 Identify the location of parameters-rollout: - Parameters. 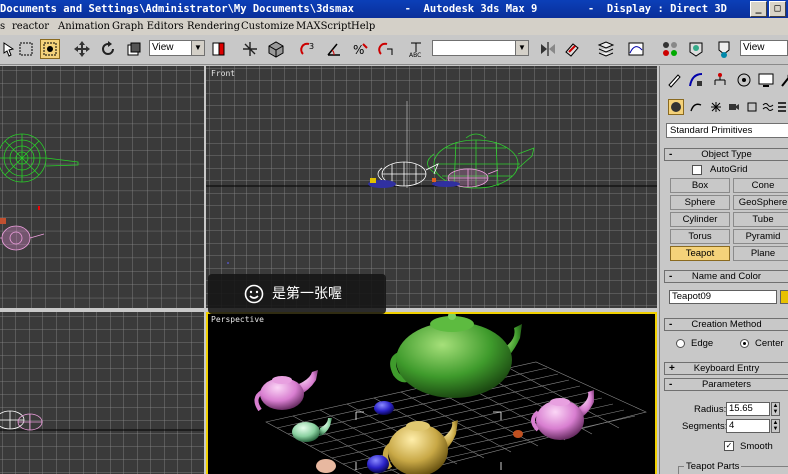
(726, 384).